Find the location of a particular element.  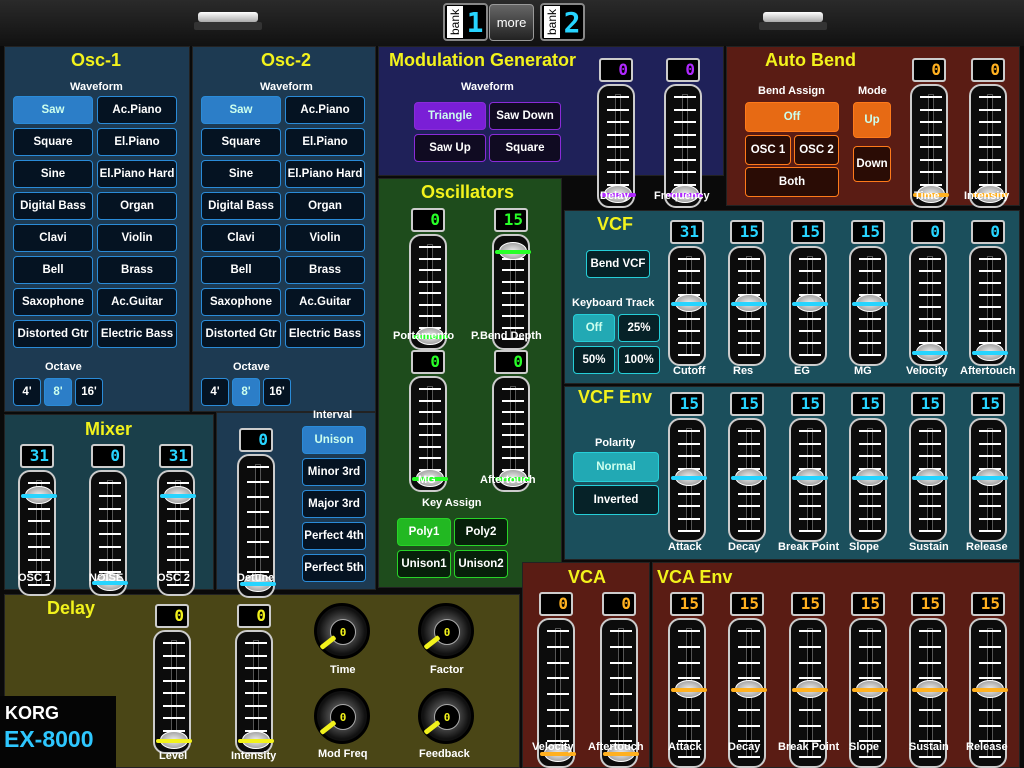

bank-1-button: bank 1 is located at coordinates (465, 22).